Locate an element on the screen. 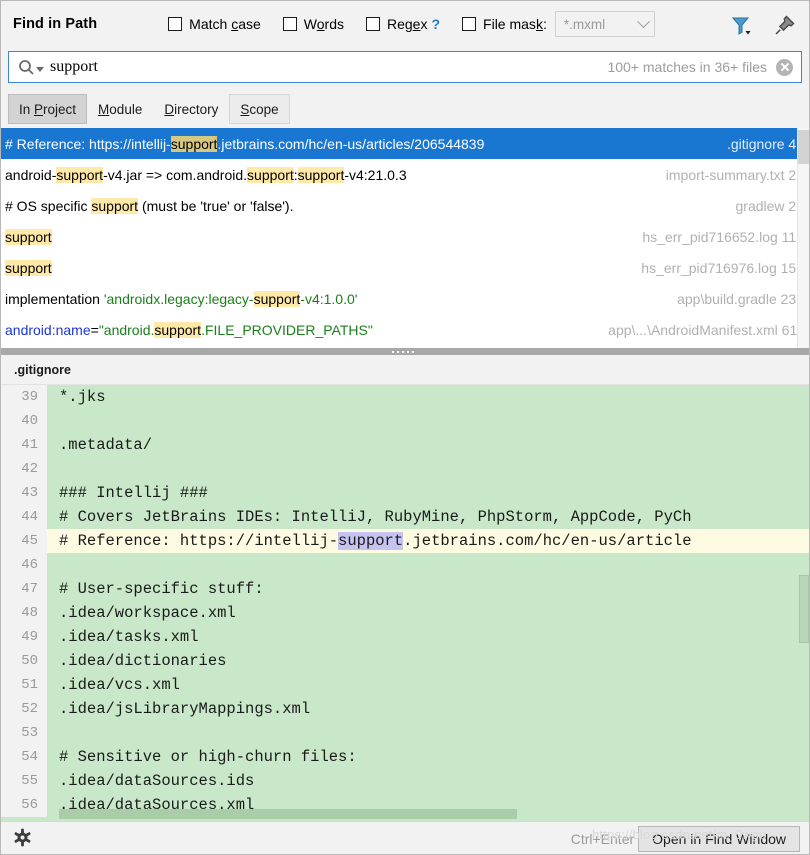 The image size is (810, 855). chevron-down-icon is located at coordinates (643, 21).